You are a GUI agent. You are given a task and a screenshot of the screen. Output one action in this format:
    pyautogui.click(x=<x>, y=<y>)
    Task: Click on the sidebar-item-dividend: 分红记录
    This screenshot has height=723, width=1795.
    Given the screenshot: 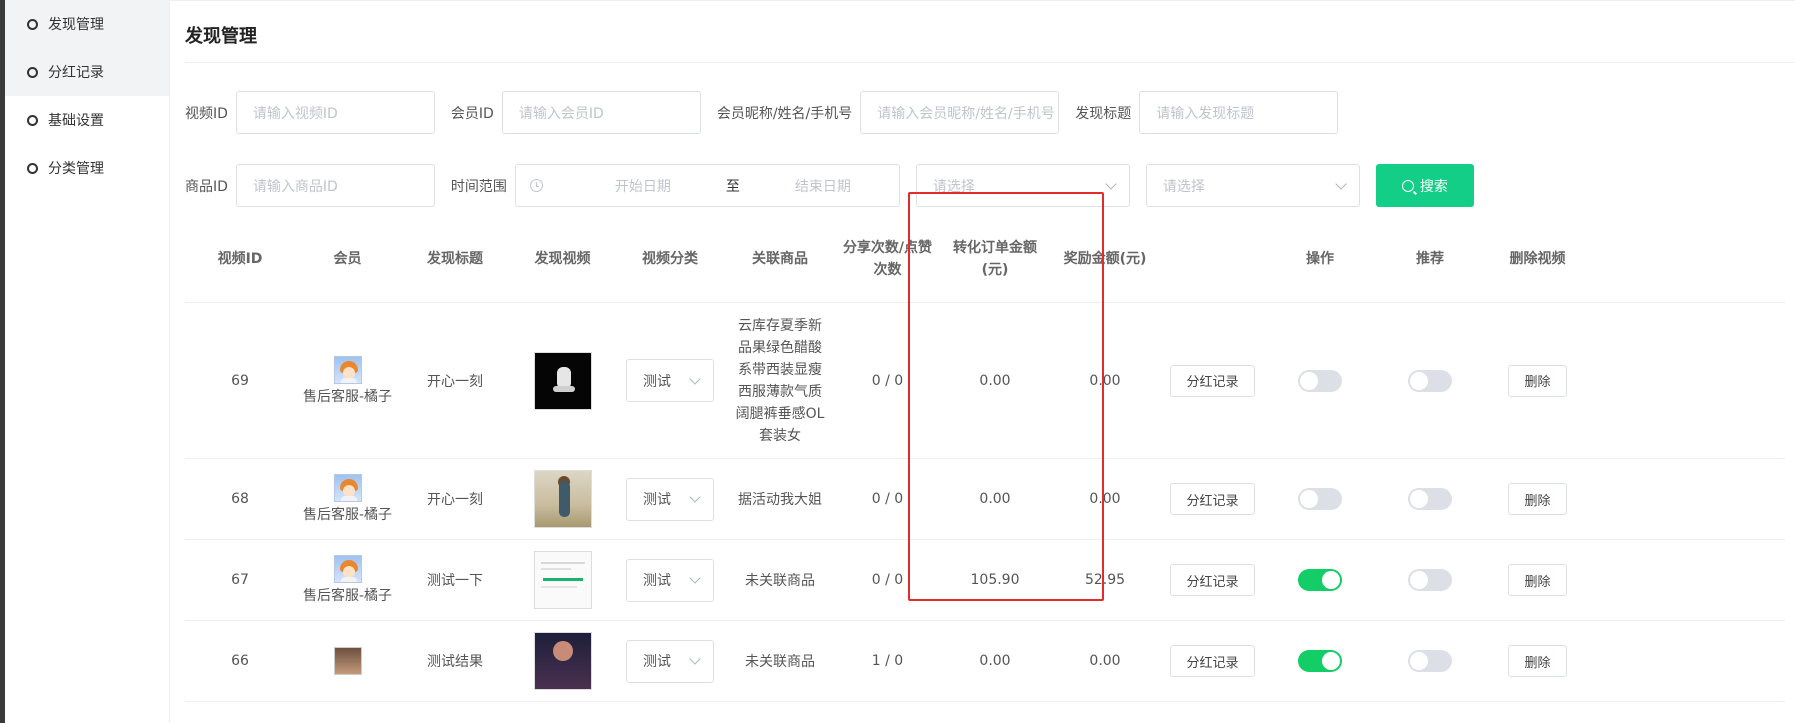 What is the action you would take?
    pyautogui.click(x=87, y=72)
    